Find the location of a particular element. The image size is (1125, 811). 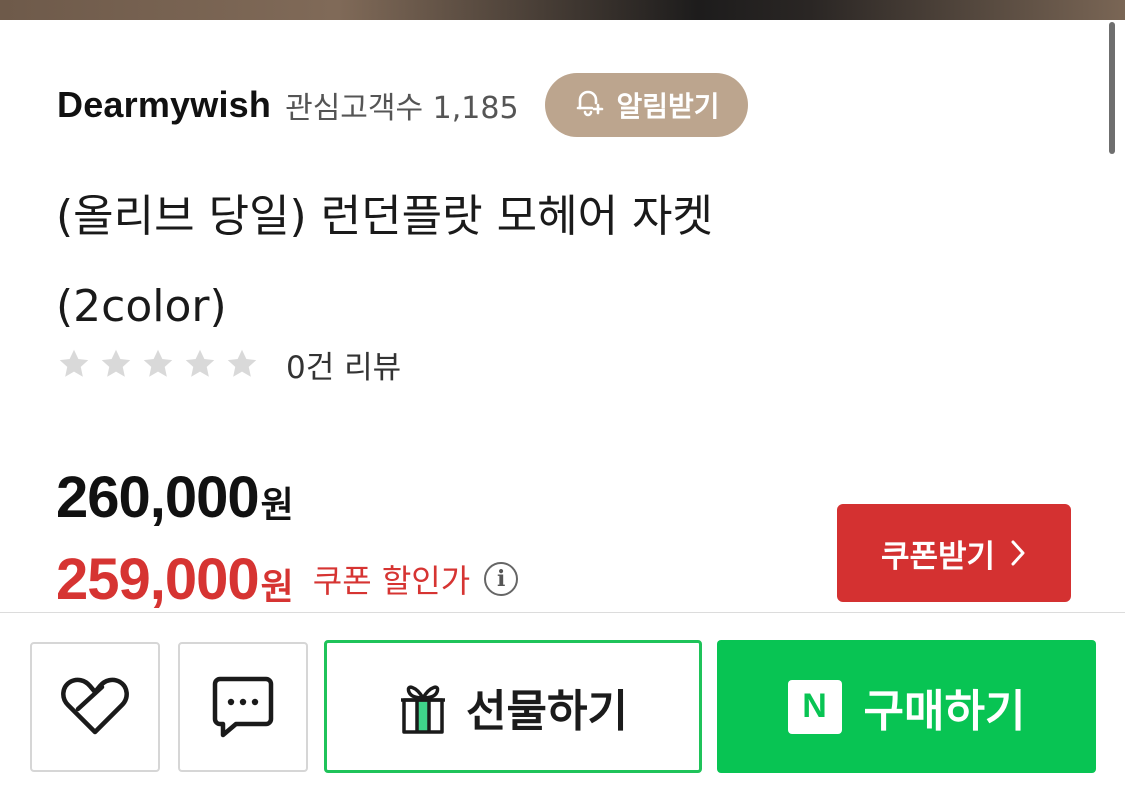

review-count: 0건 리뷰 is located at coordinates (343, 364).